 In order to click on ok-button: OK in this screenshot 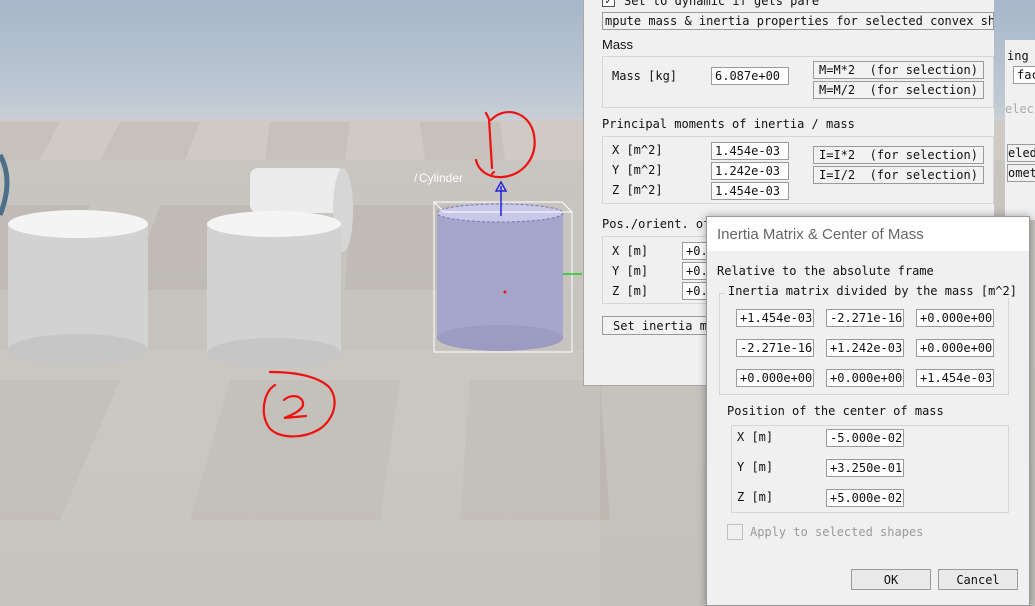, I will do `click(891, 579)`.